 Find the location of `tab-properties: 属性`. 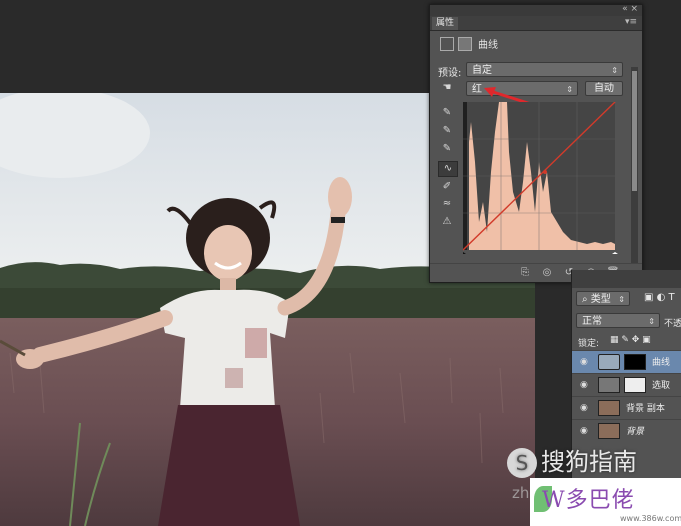

tab-properties: 属性 is located at coordinates (445, 23).